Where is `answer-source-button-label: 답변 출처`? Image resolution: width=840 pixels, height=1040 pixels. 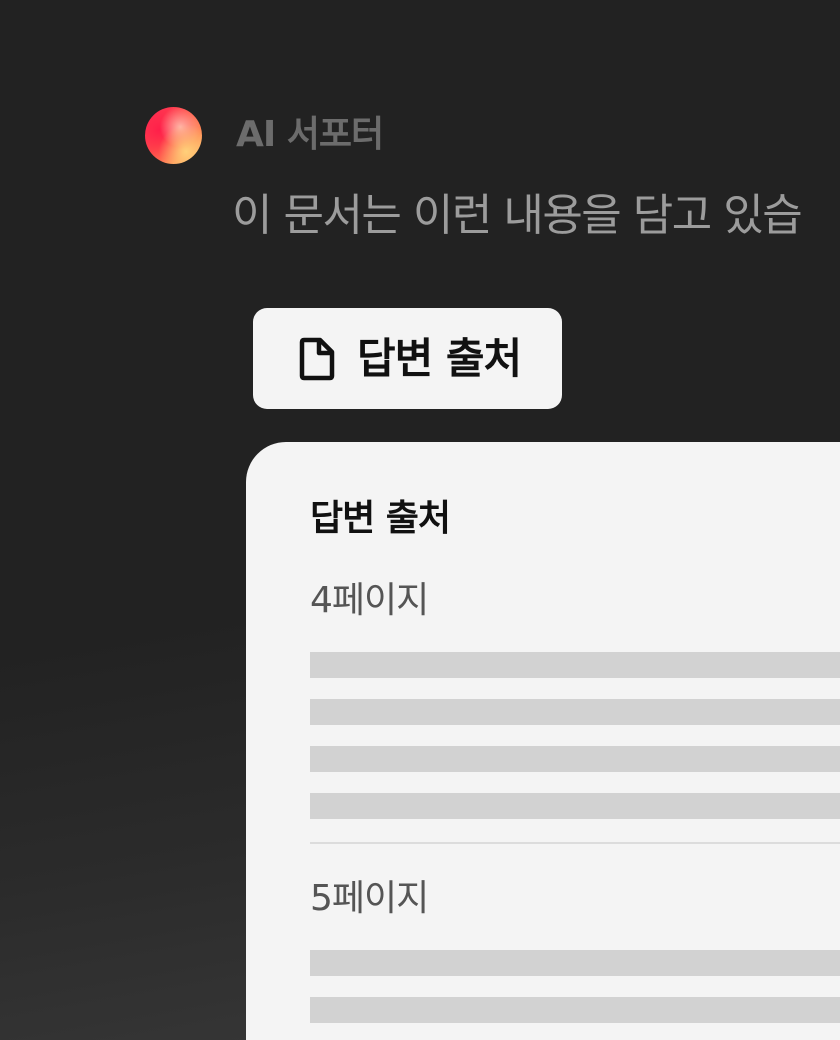
answer-source-button-label: 답변 출처 is located at coordinates (439, 358).